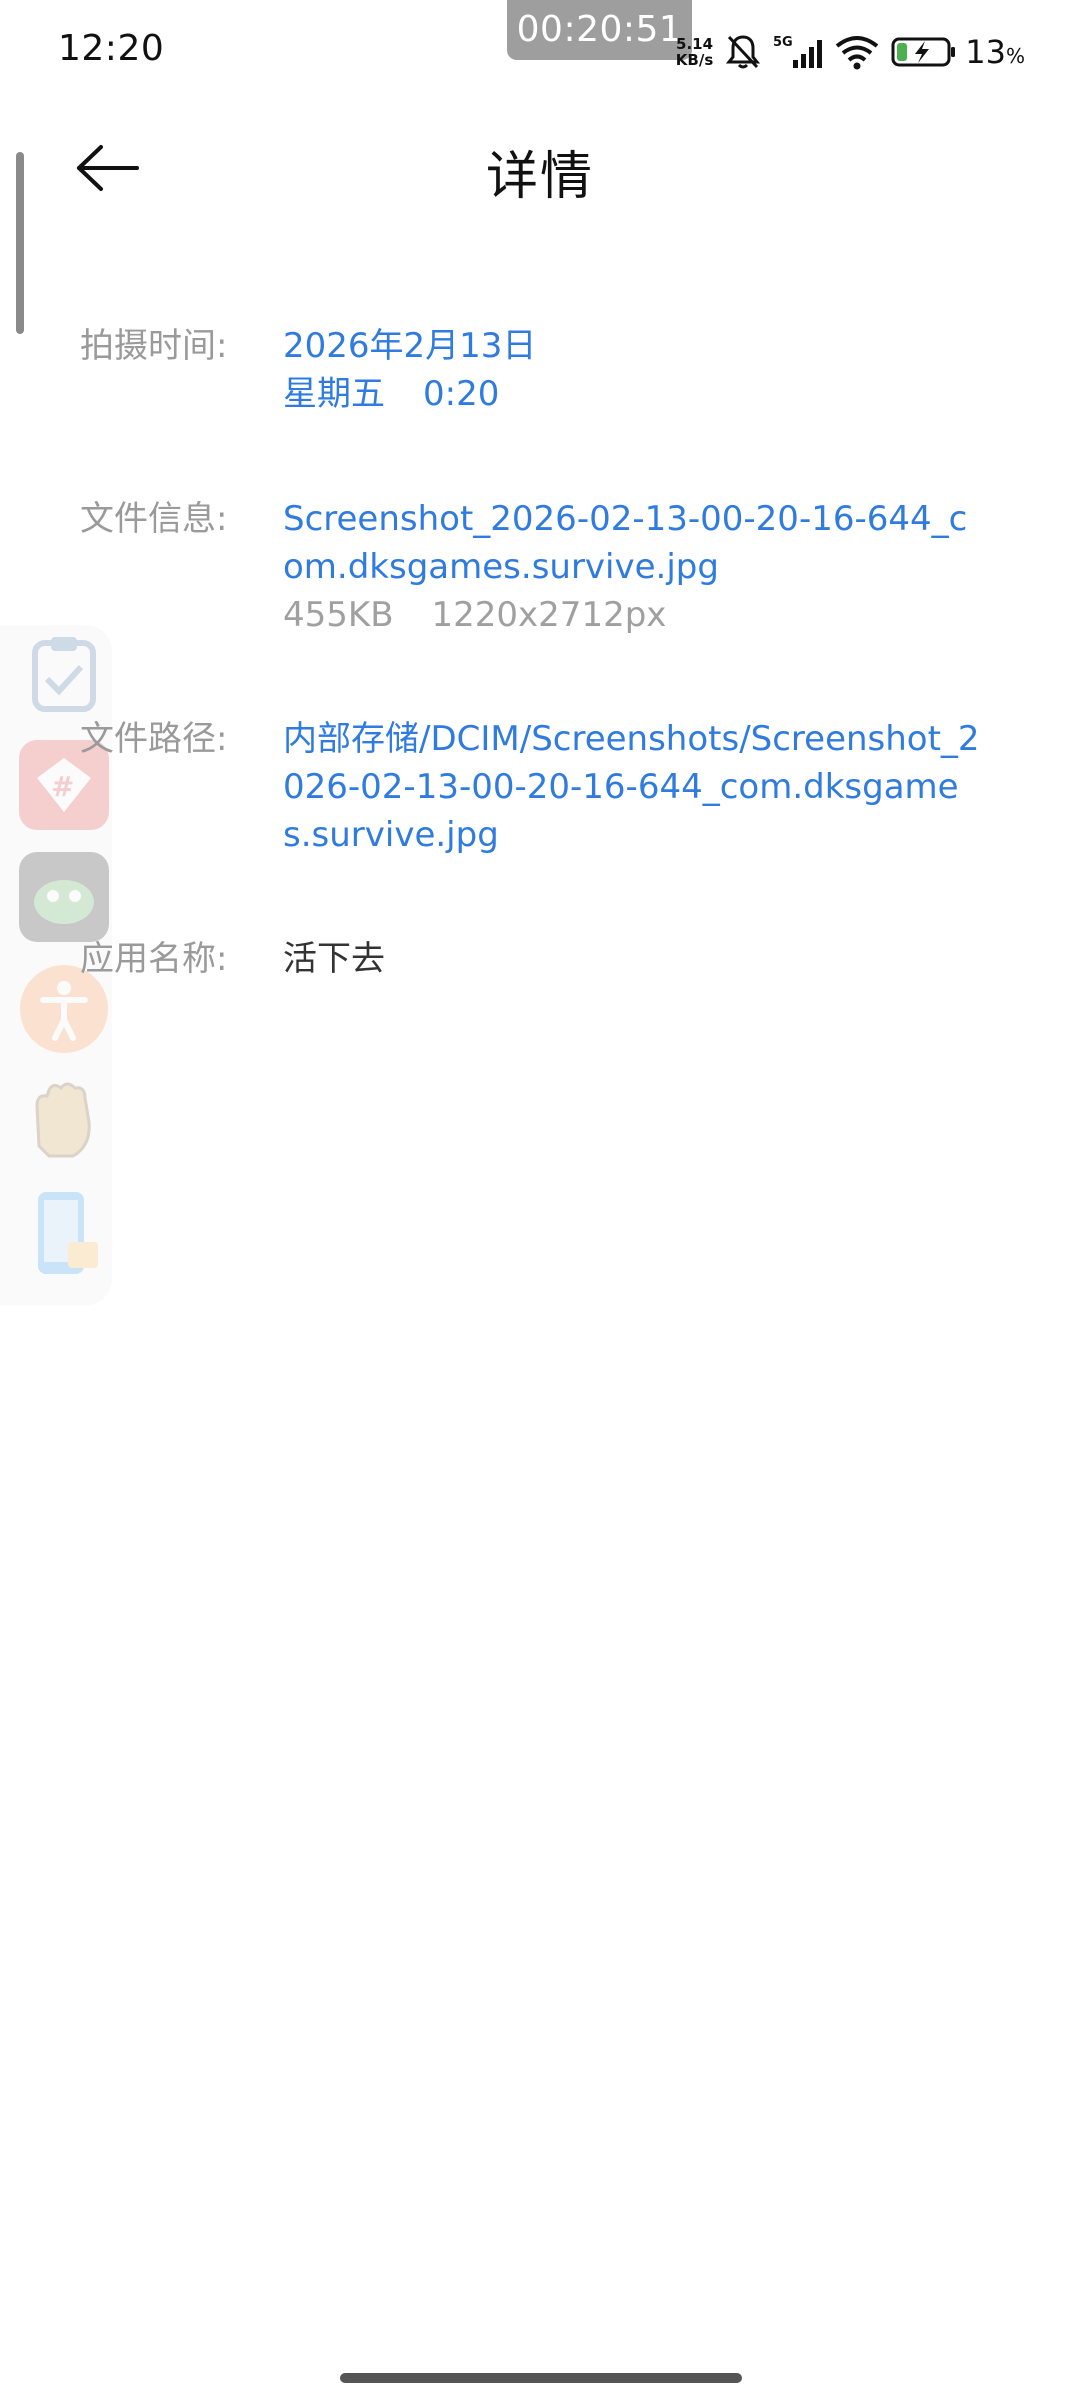 The height and width of the screenshot is (2401, 1080). I want to click on page-title: 详情, so click(539, 177).